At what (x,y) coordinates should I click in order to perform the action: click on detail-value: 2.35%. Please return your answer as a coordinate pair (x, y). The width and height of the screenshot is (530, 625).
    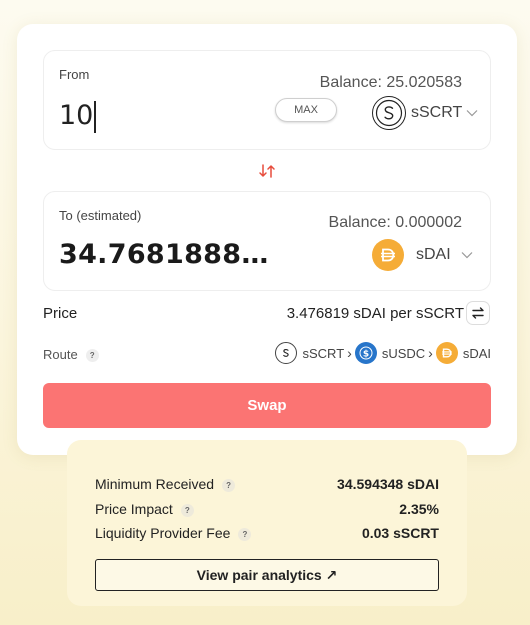
    Looking at the image, I should click on (419, 509).